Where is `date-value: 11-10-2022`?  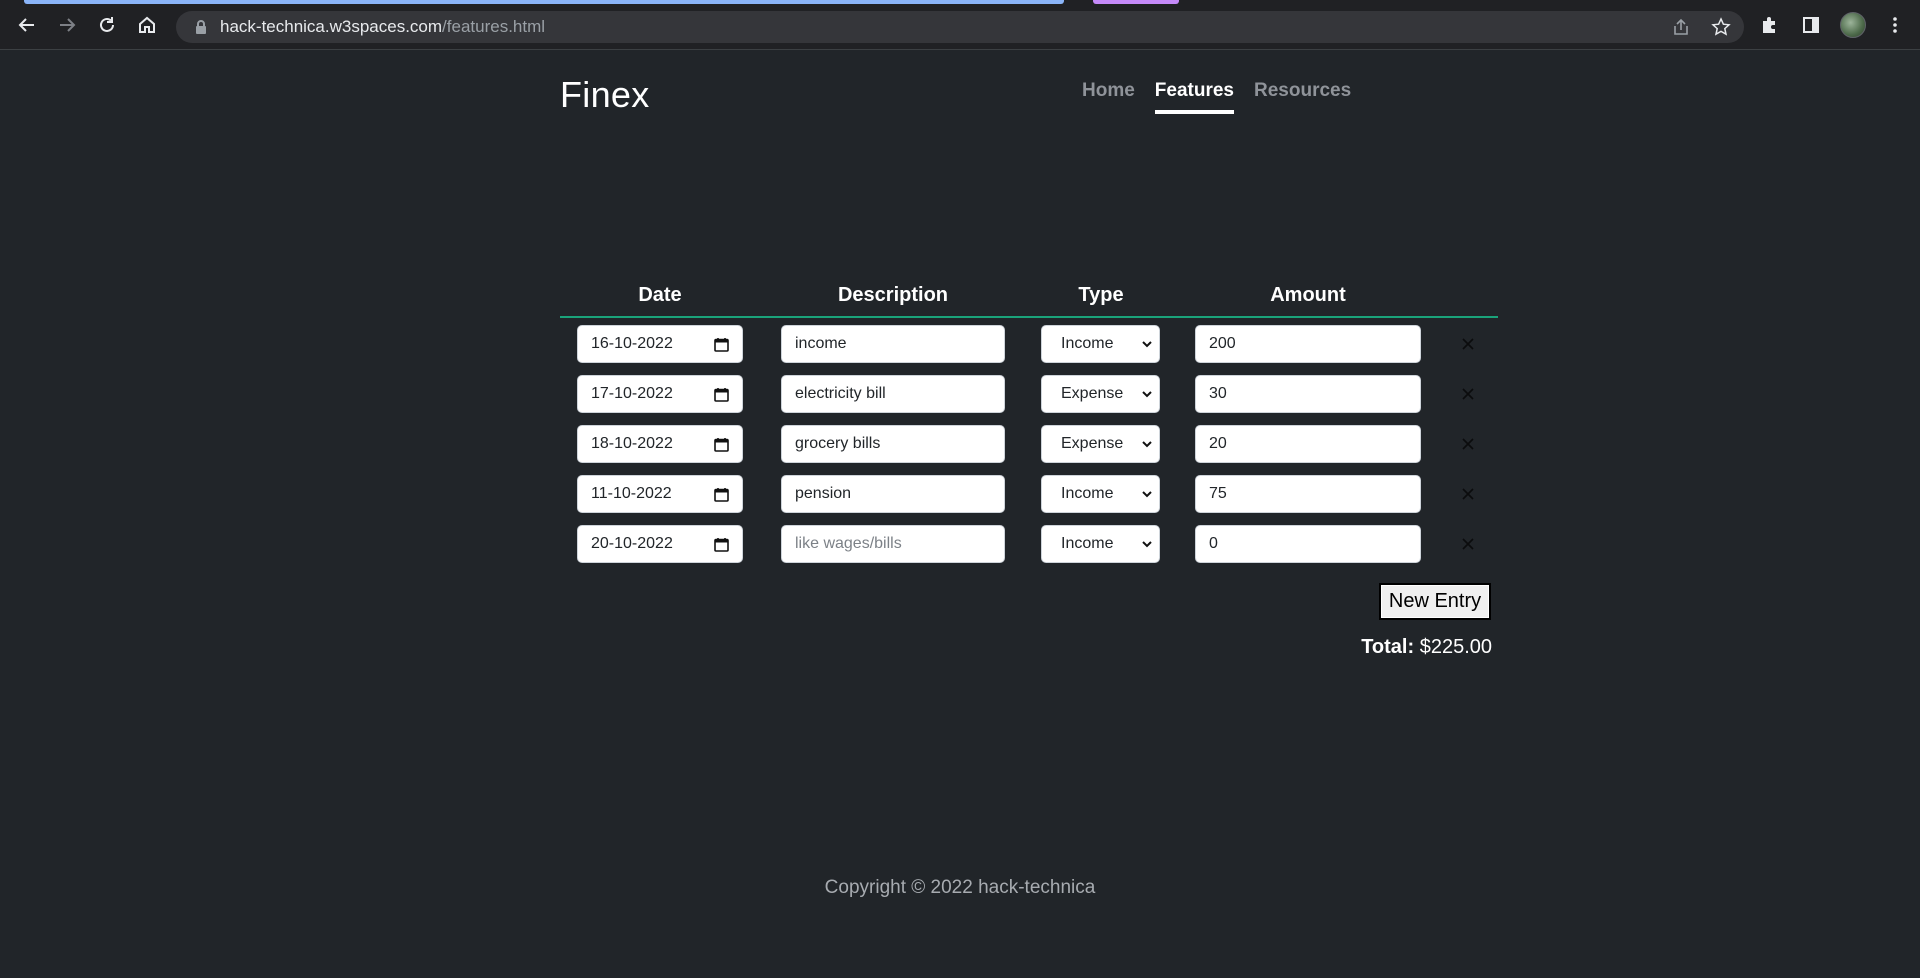 date-value: 11-10-2022 is located at coordinates (631, 493).